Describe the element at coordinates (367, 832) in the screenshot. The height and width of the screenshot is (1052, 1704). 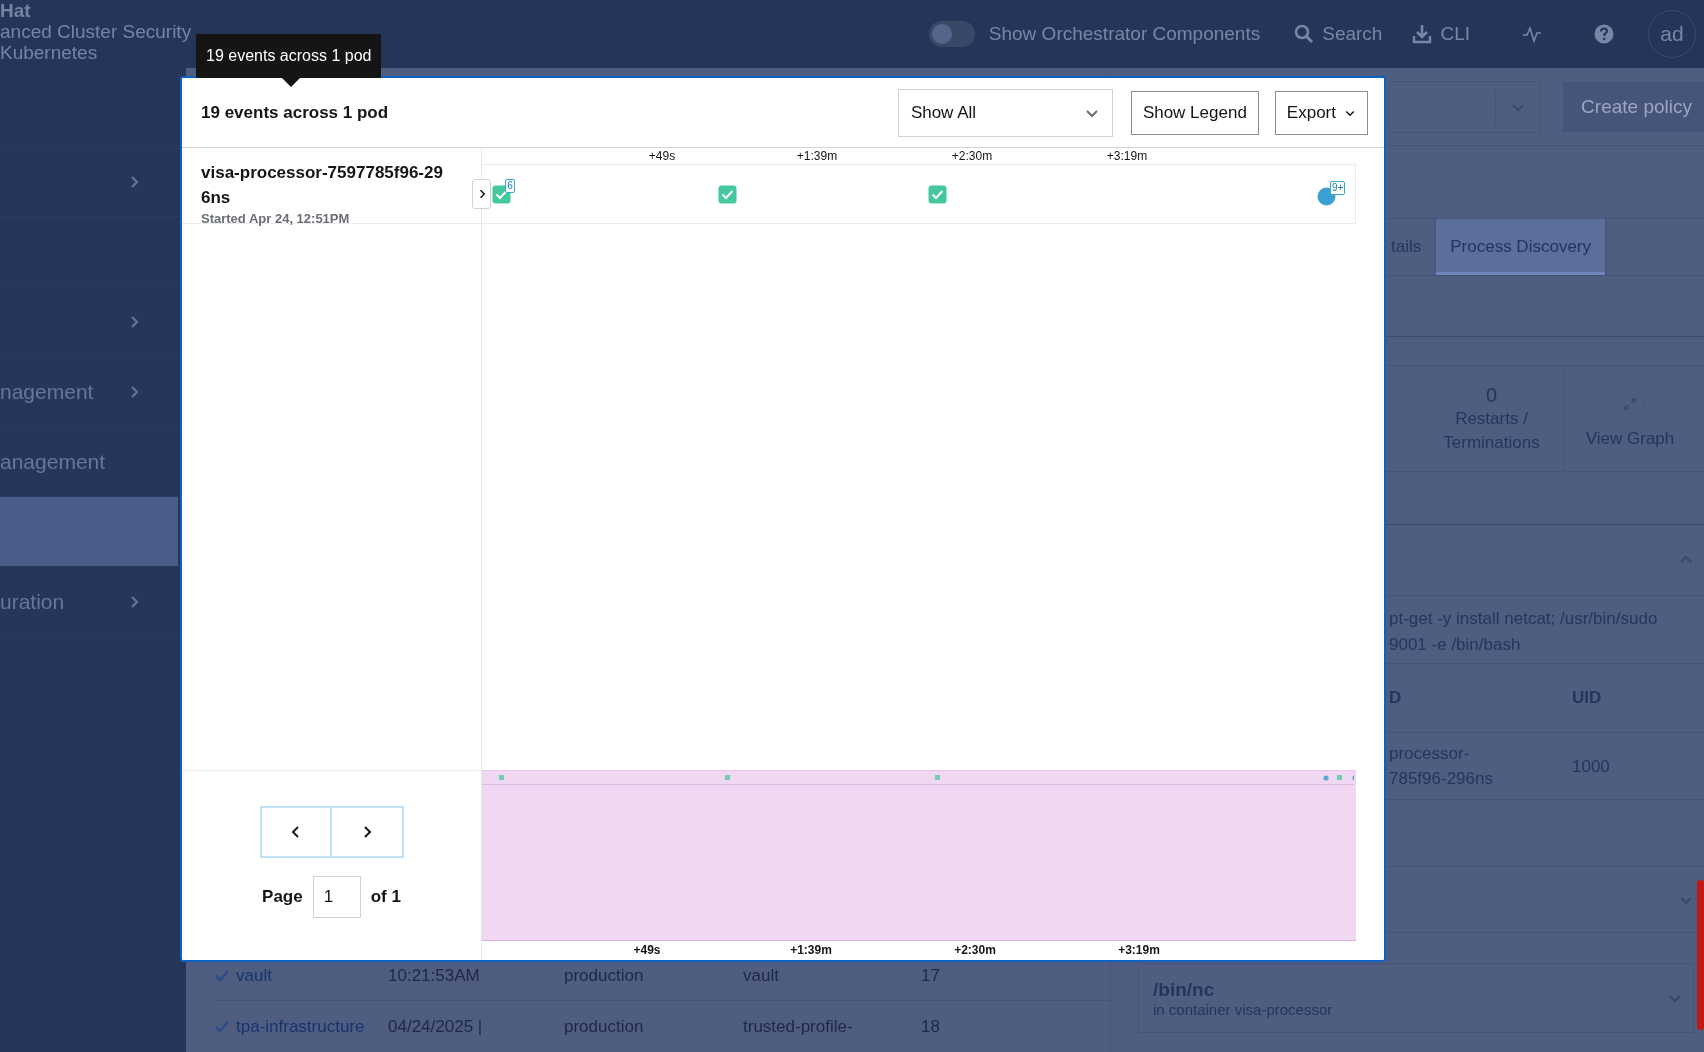
I see `next-page-button` at that location.